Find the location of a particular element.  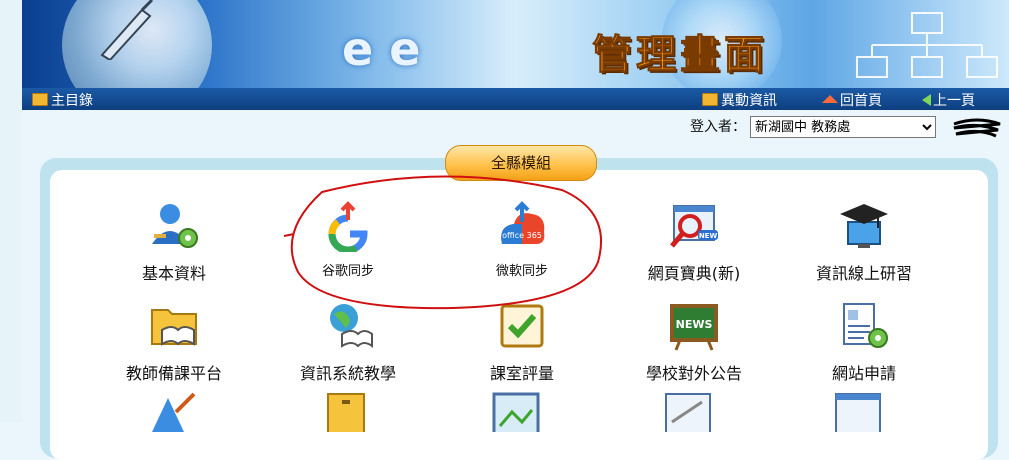

tile-school-announcement: NEWS 學校對外公告 is located at coordinates (694, 342).